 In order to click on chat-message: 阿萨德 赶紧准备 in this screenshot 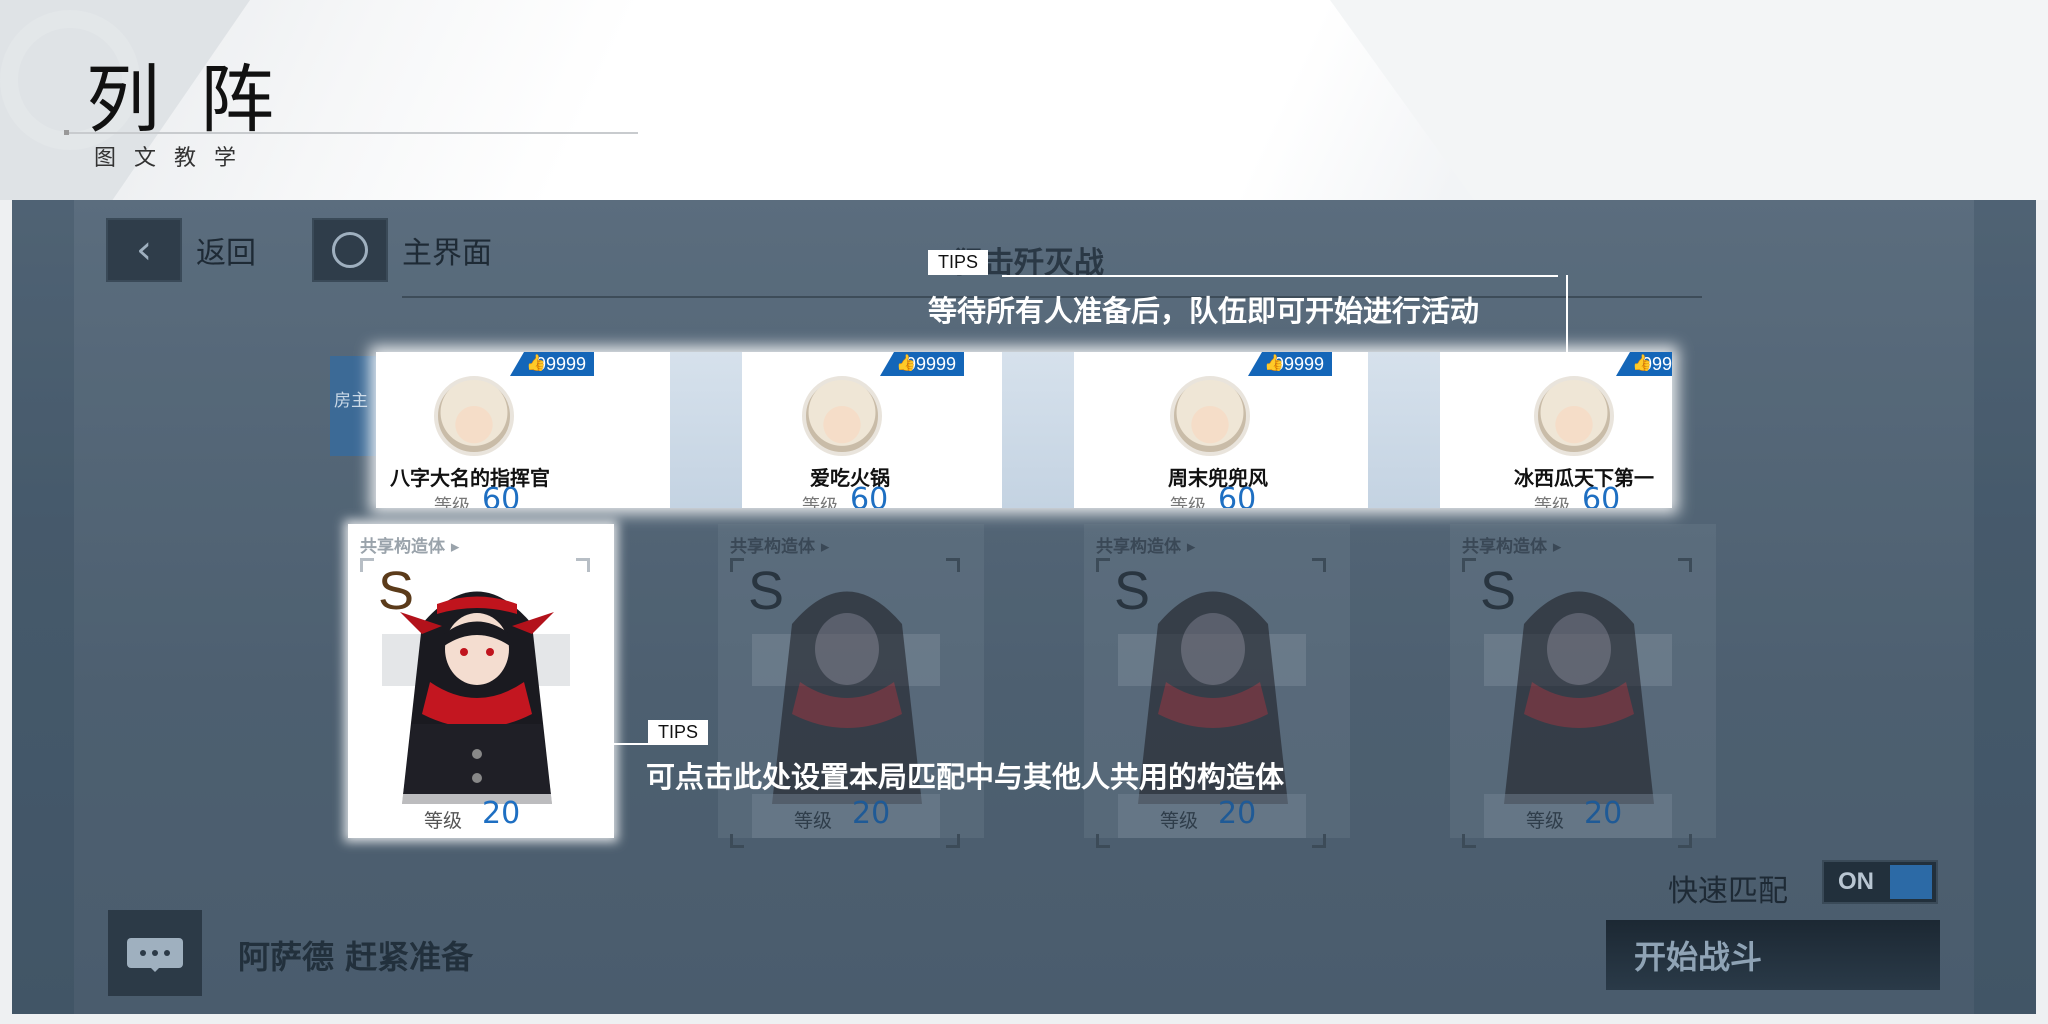, I will do `click(356, 957)`.